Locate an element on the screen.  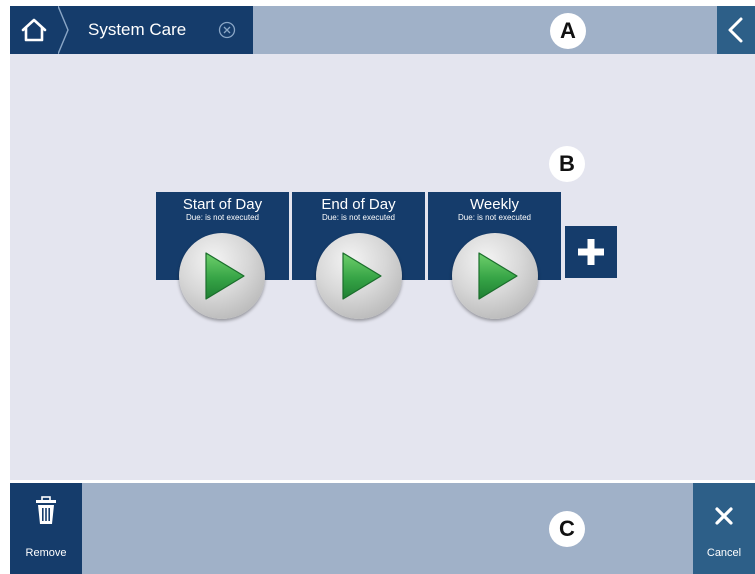
trash-icon is located at coordinates (46, 510).